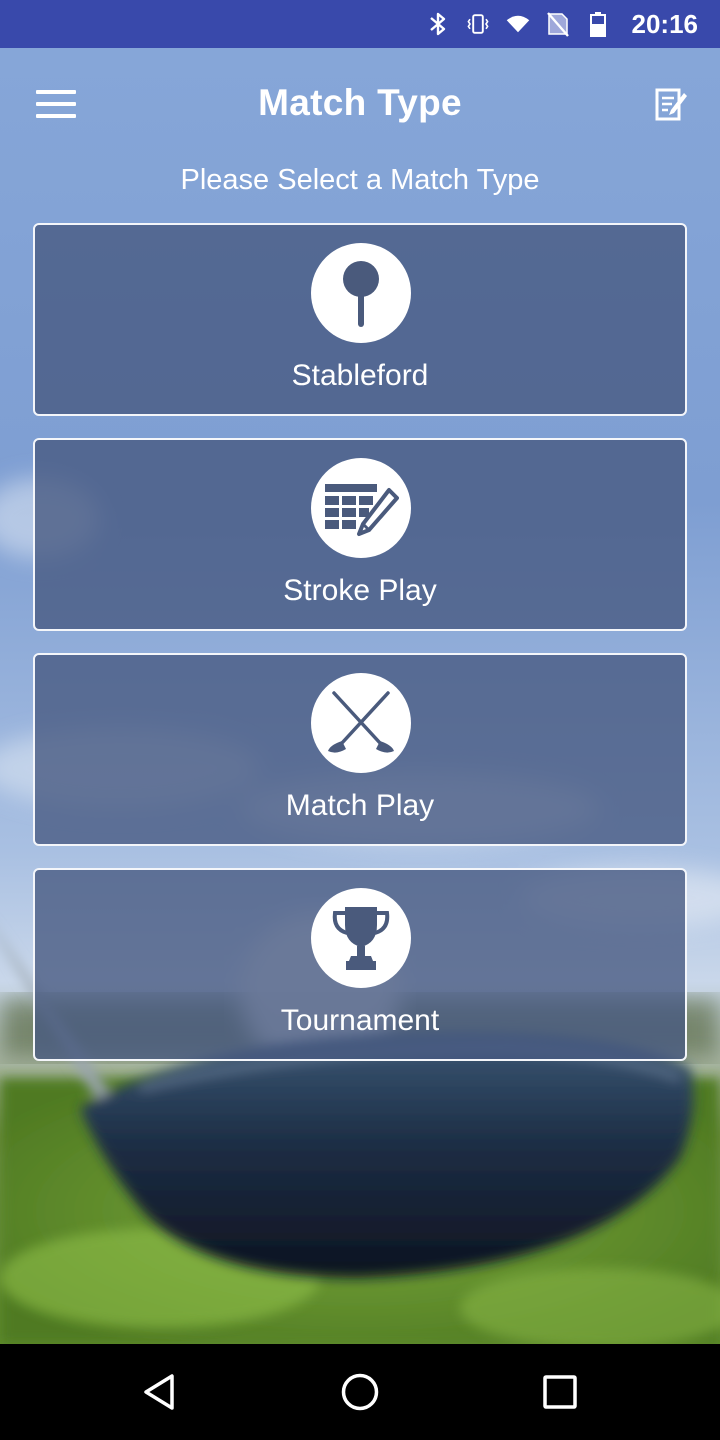  I want to click on tournament-button: Tournament, so click(360, 964).